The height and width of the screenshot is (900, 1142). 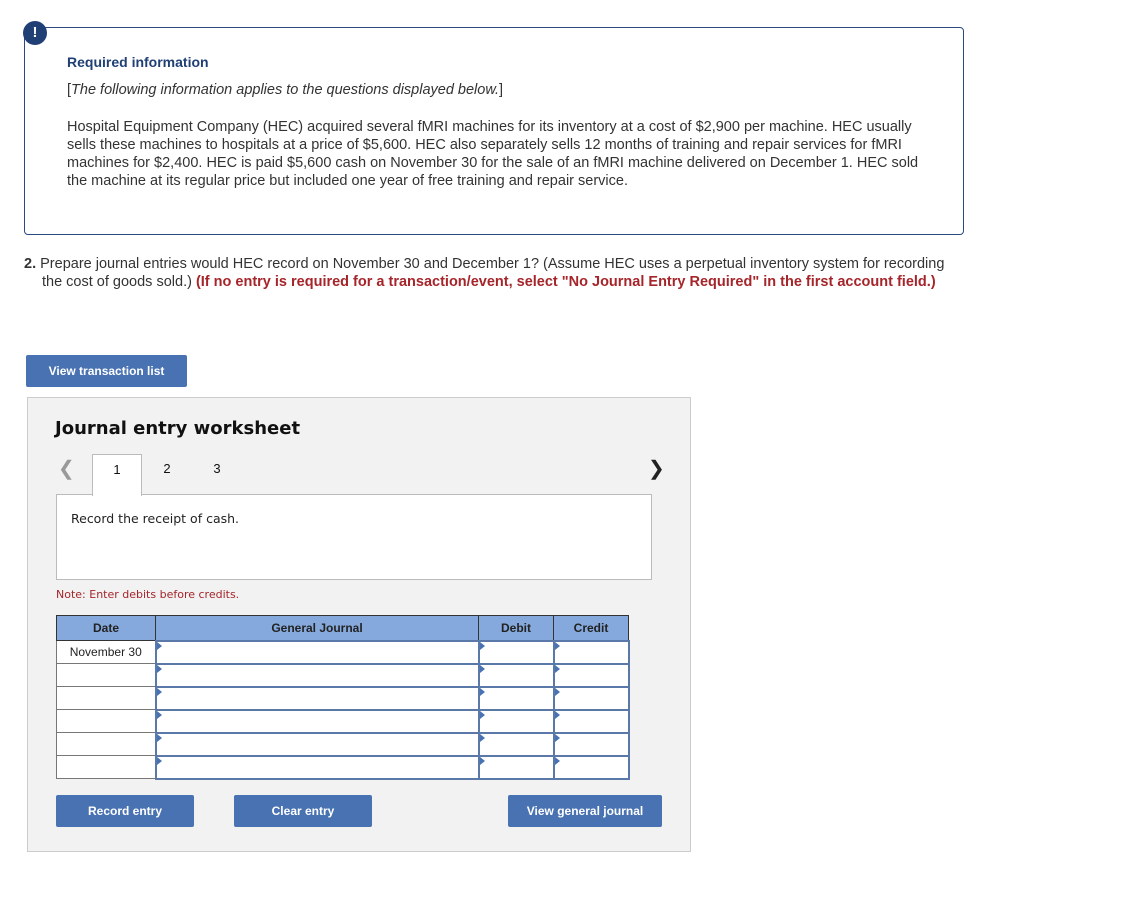 What do you see at coordinates (106, 652) in the screenshot?
I see `date-cell: November 30` at bounding box center [106, 652].